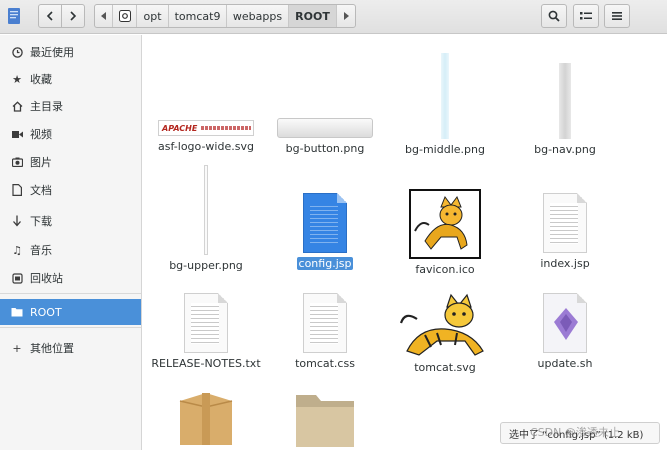 This screenshot has width=667, height=450. I want to click on chevron-left-icon, so click(49, 16).